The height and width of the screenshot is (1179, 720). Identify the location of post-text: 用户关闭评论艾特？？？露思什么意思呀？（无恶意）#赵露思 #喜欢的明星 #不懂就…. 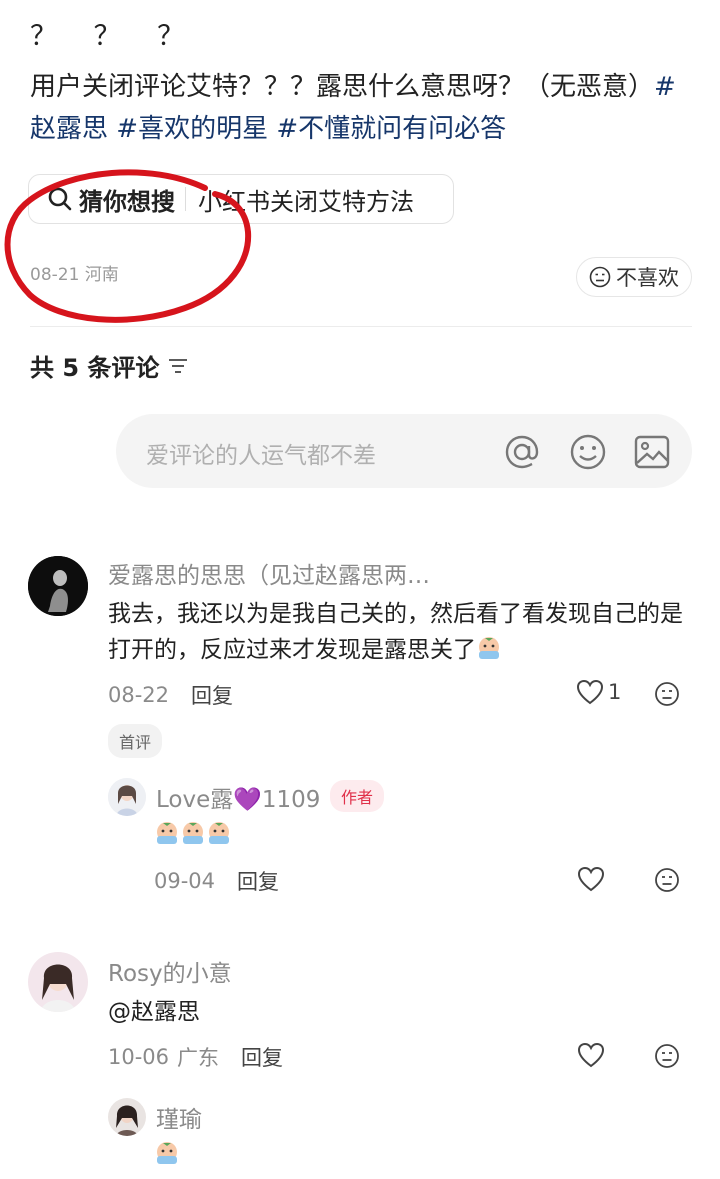
(355, 108).